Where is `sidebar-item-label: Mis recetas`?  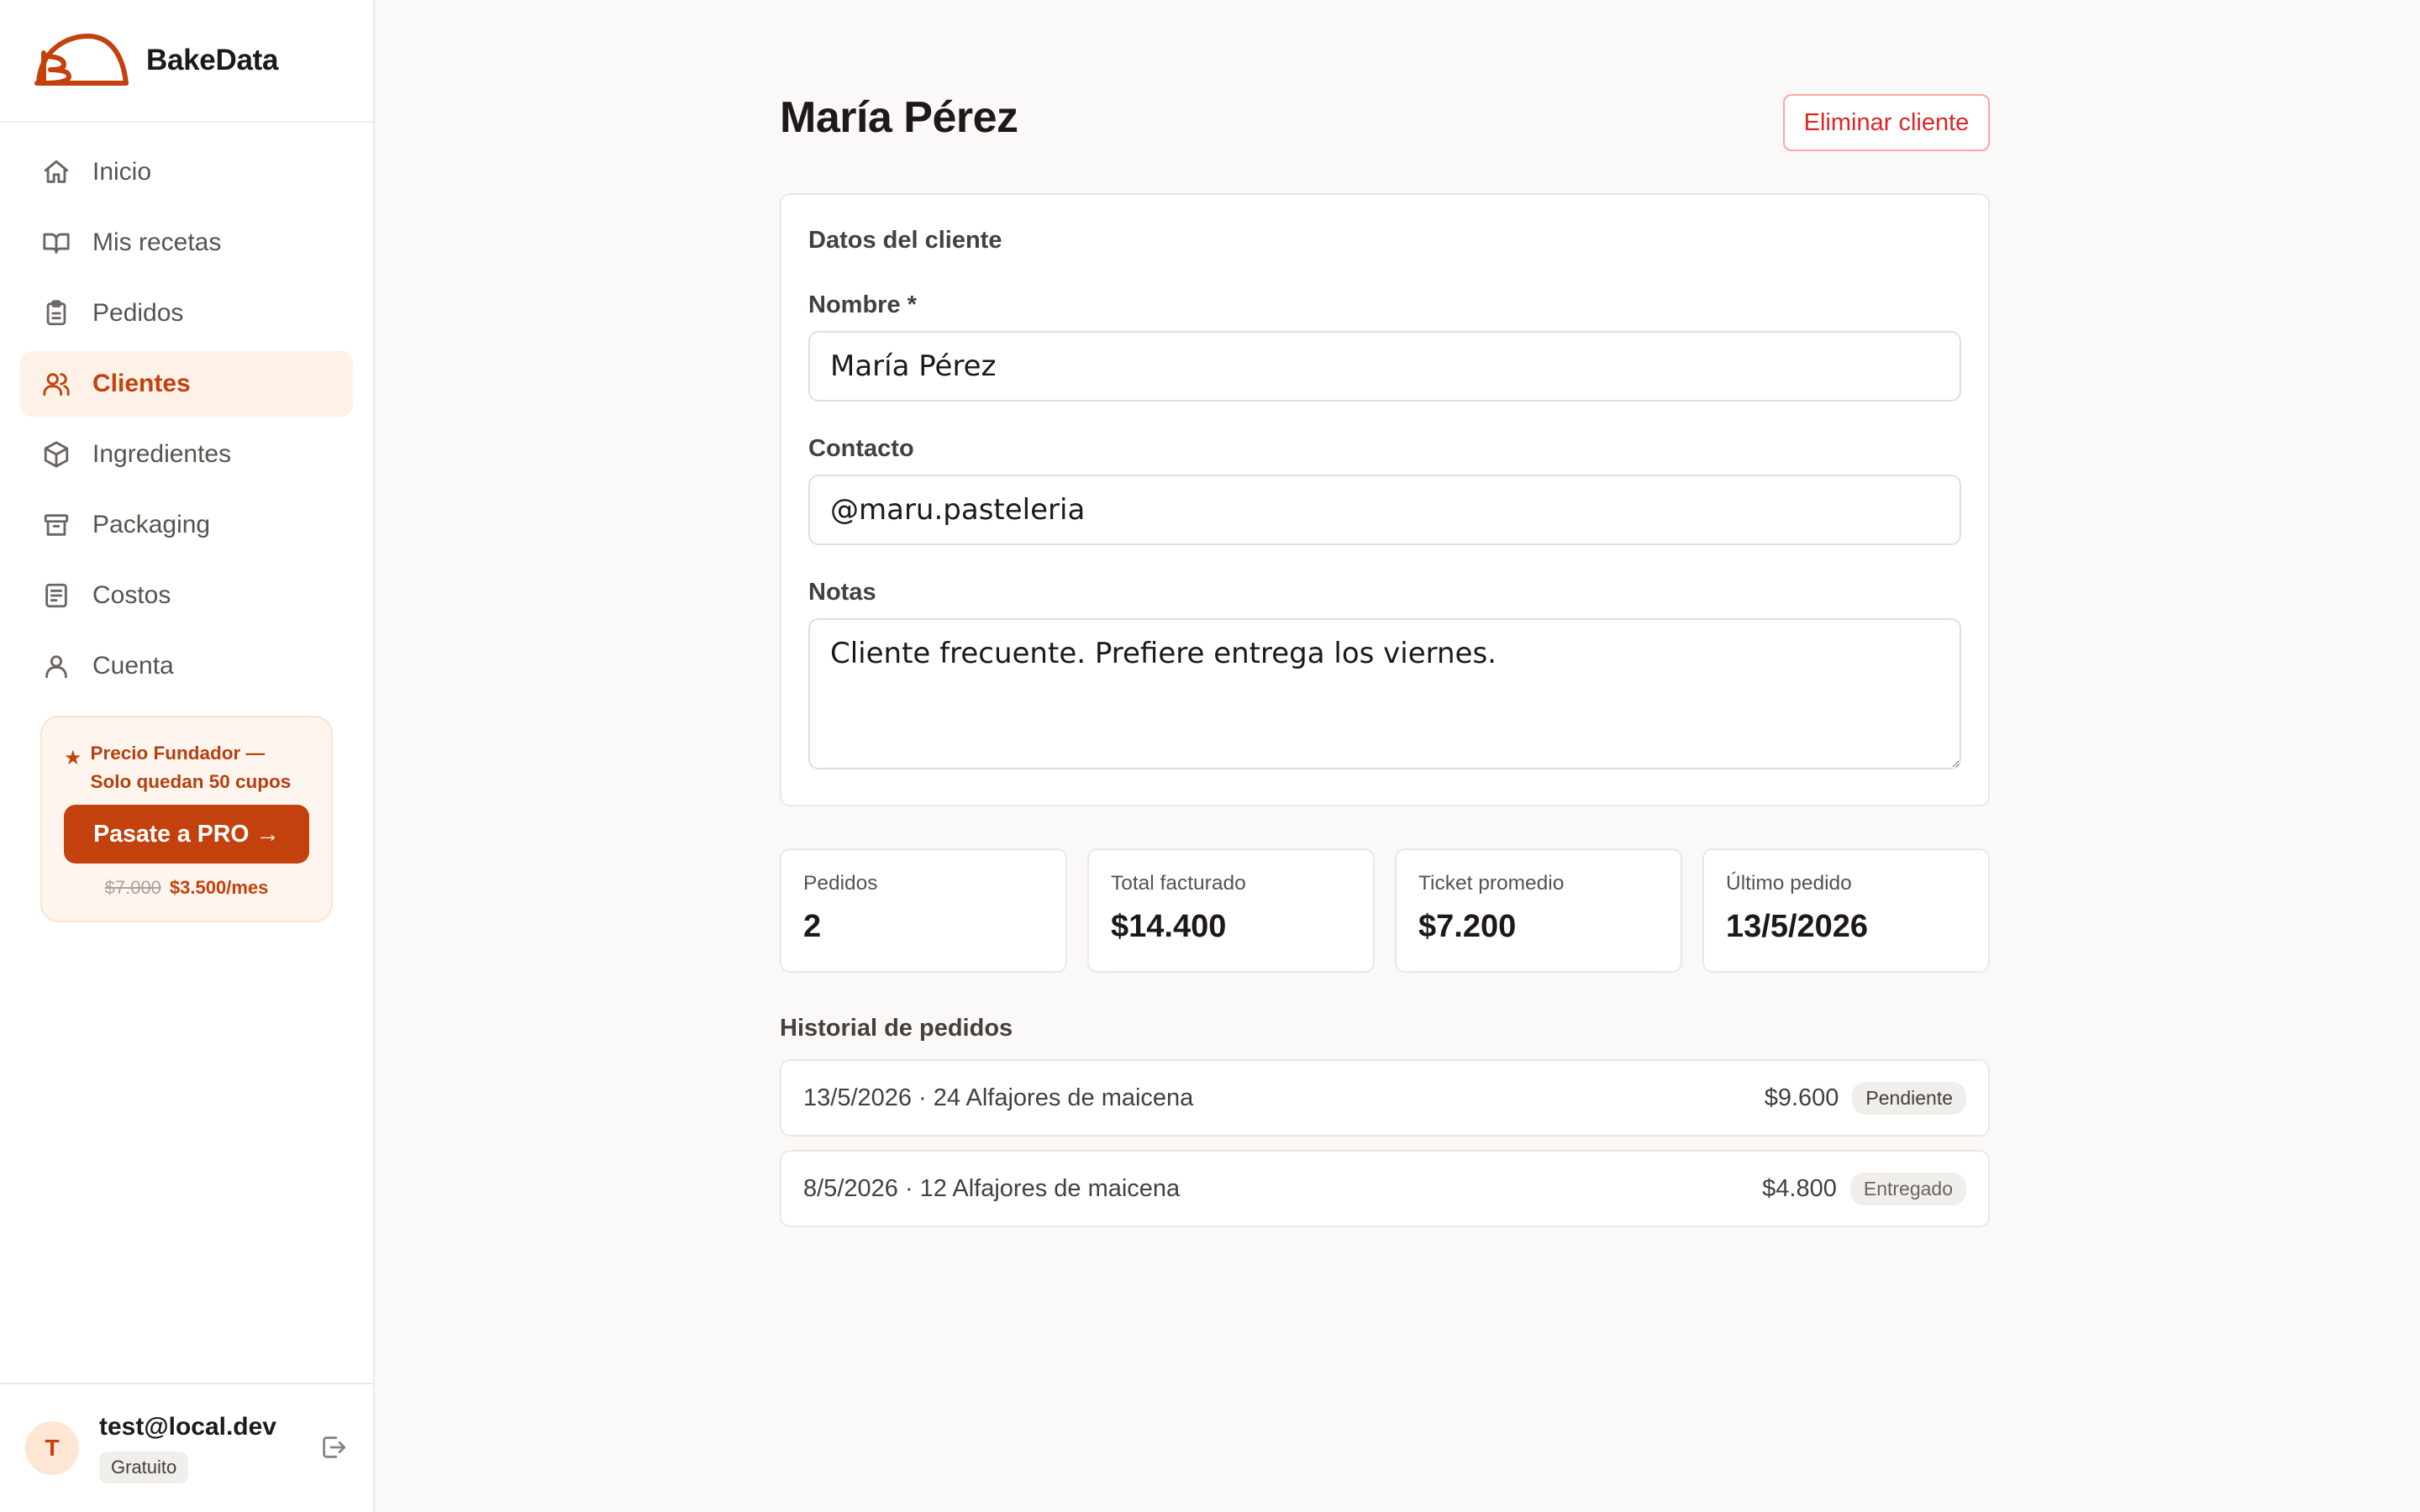
sidebar-item-label: Mis recetas is located at coordinates (157, 242).